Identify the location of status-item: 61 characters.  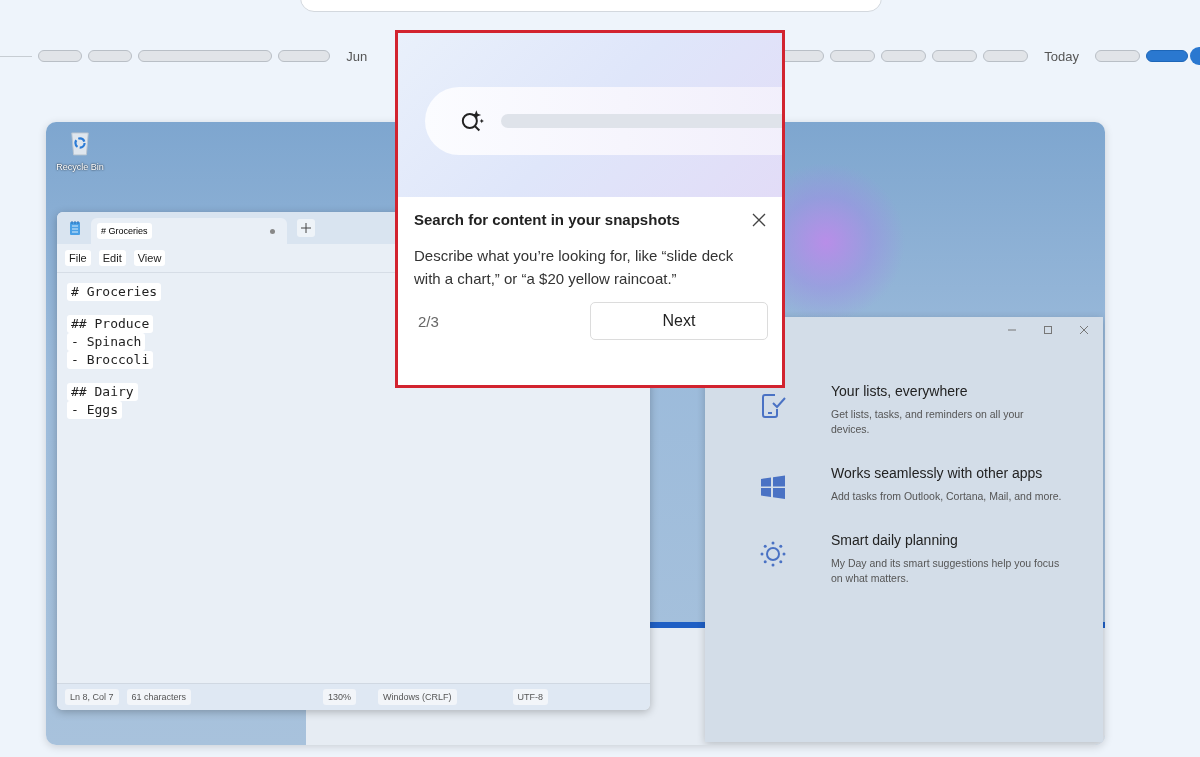
(159, 697).